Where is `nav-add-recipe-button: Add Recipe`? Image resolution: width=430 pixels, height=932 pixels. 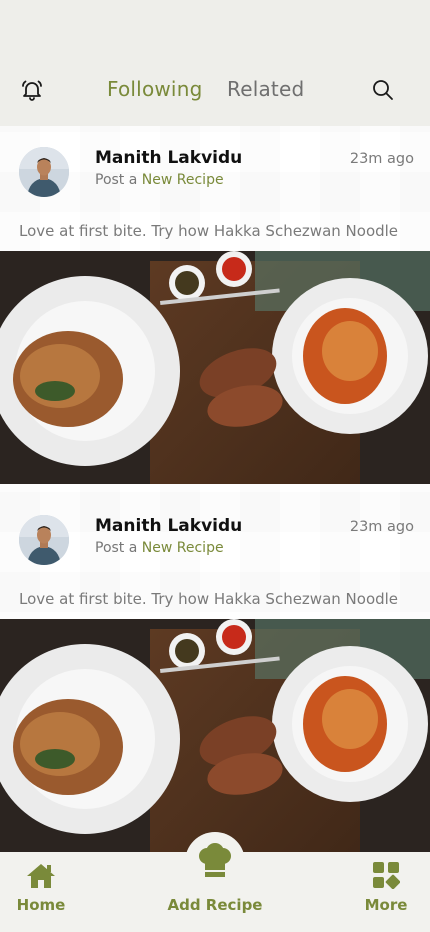
nav-add-recipe-button: Add Recipe is located at coordinates (215, 882).